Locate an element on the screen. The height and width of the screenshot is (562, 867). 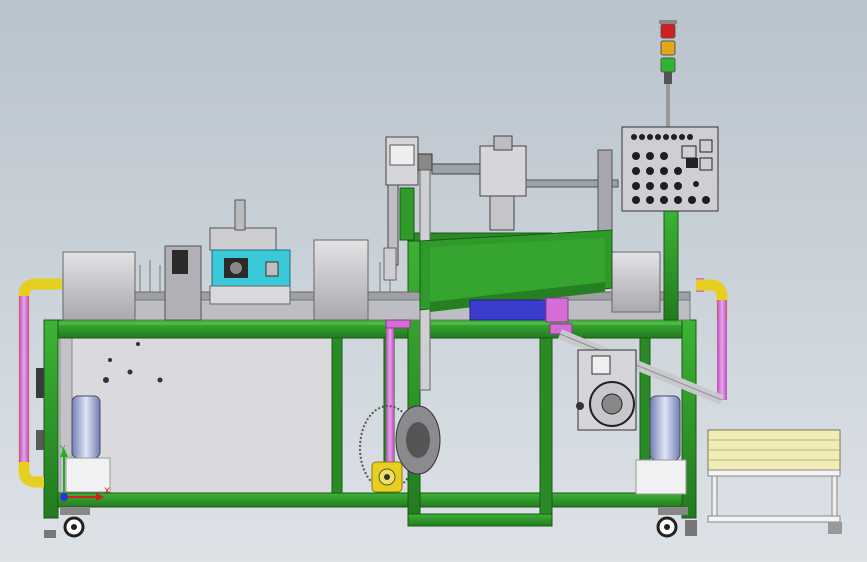
y-axis-label: Y is located at coordinates (62, 450).